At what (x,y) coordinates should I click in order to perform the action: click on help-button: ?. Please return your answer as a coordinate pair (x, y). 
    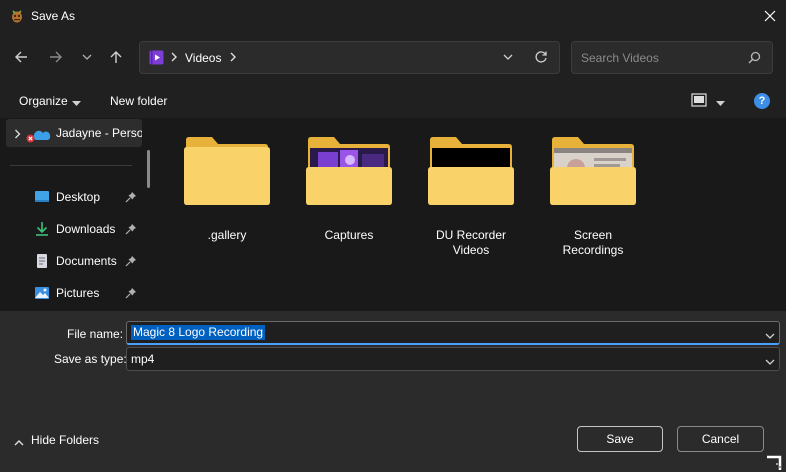
    Looking at the image, I should click on (762, 101).